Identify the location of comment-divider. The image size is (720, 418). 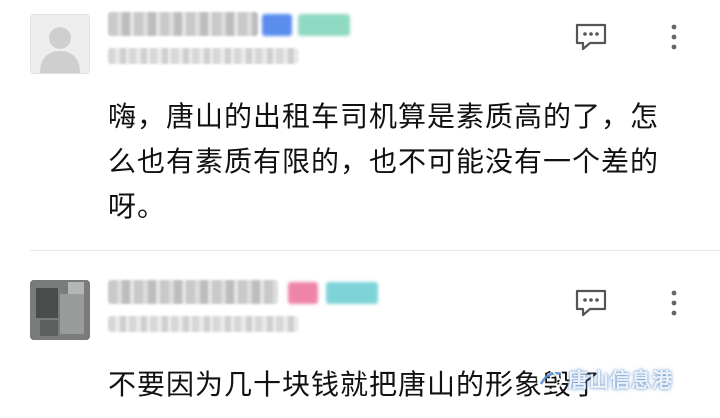
(375, 250).